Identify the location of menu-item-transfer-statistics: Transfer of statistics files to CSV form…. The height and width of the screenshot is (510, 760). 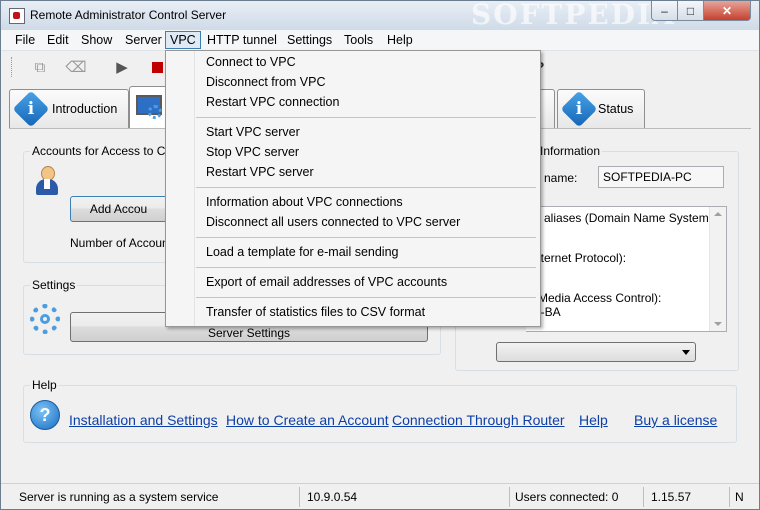
(315, 312).